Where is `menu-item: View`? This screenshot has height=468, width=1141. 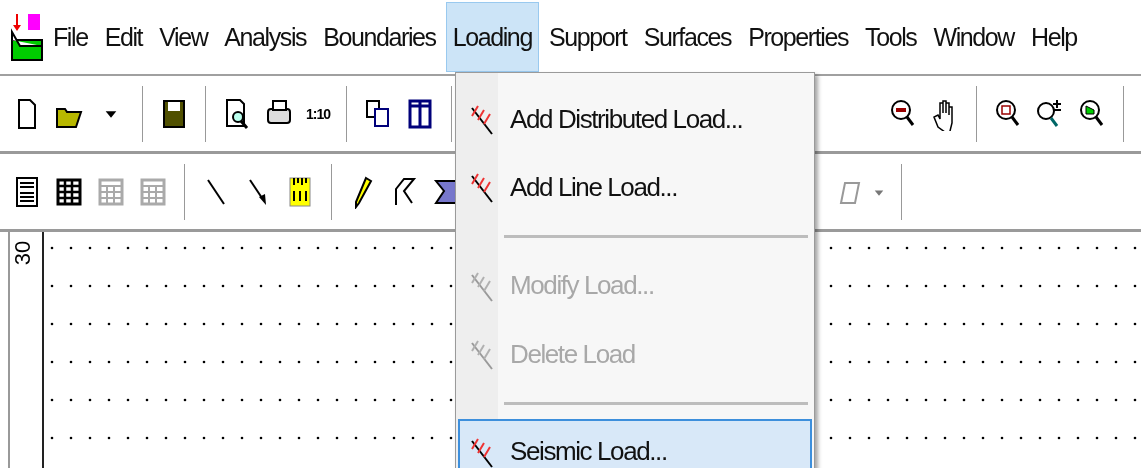
menu-item: View is located at coordinates (183, 37).